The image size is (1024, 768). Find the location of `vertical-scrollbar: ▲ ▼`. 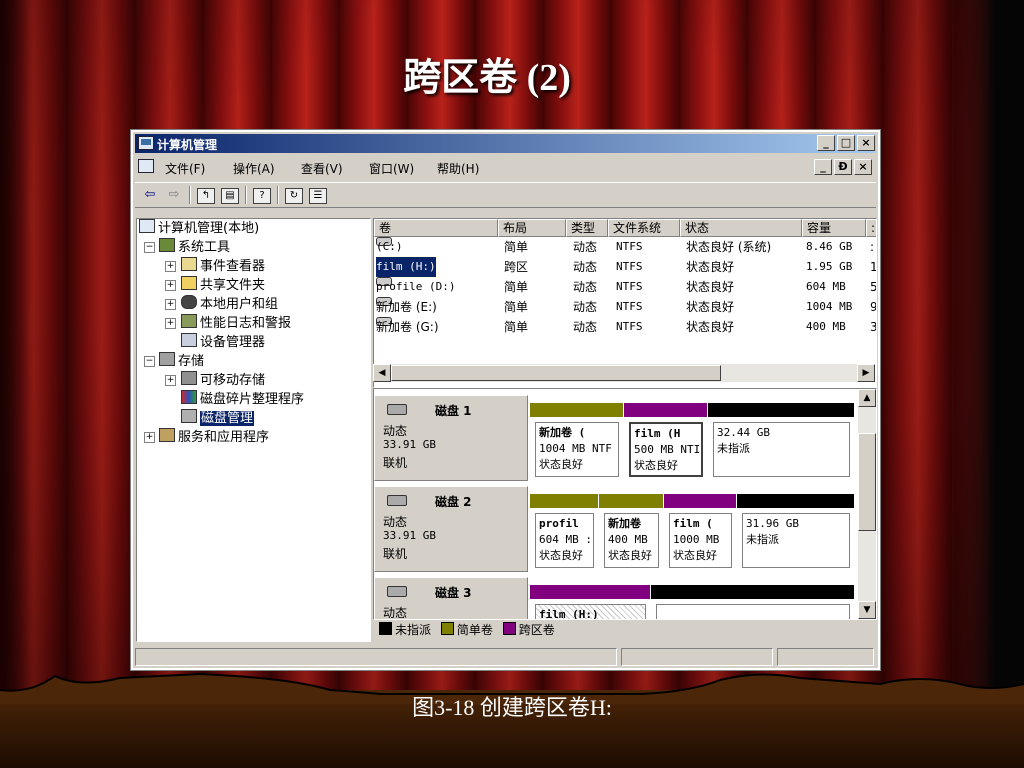

vertical-scrollbar: ▲ ▼ is located at coordinates (867, 504).